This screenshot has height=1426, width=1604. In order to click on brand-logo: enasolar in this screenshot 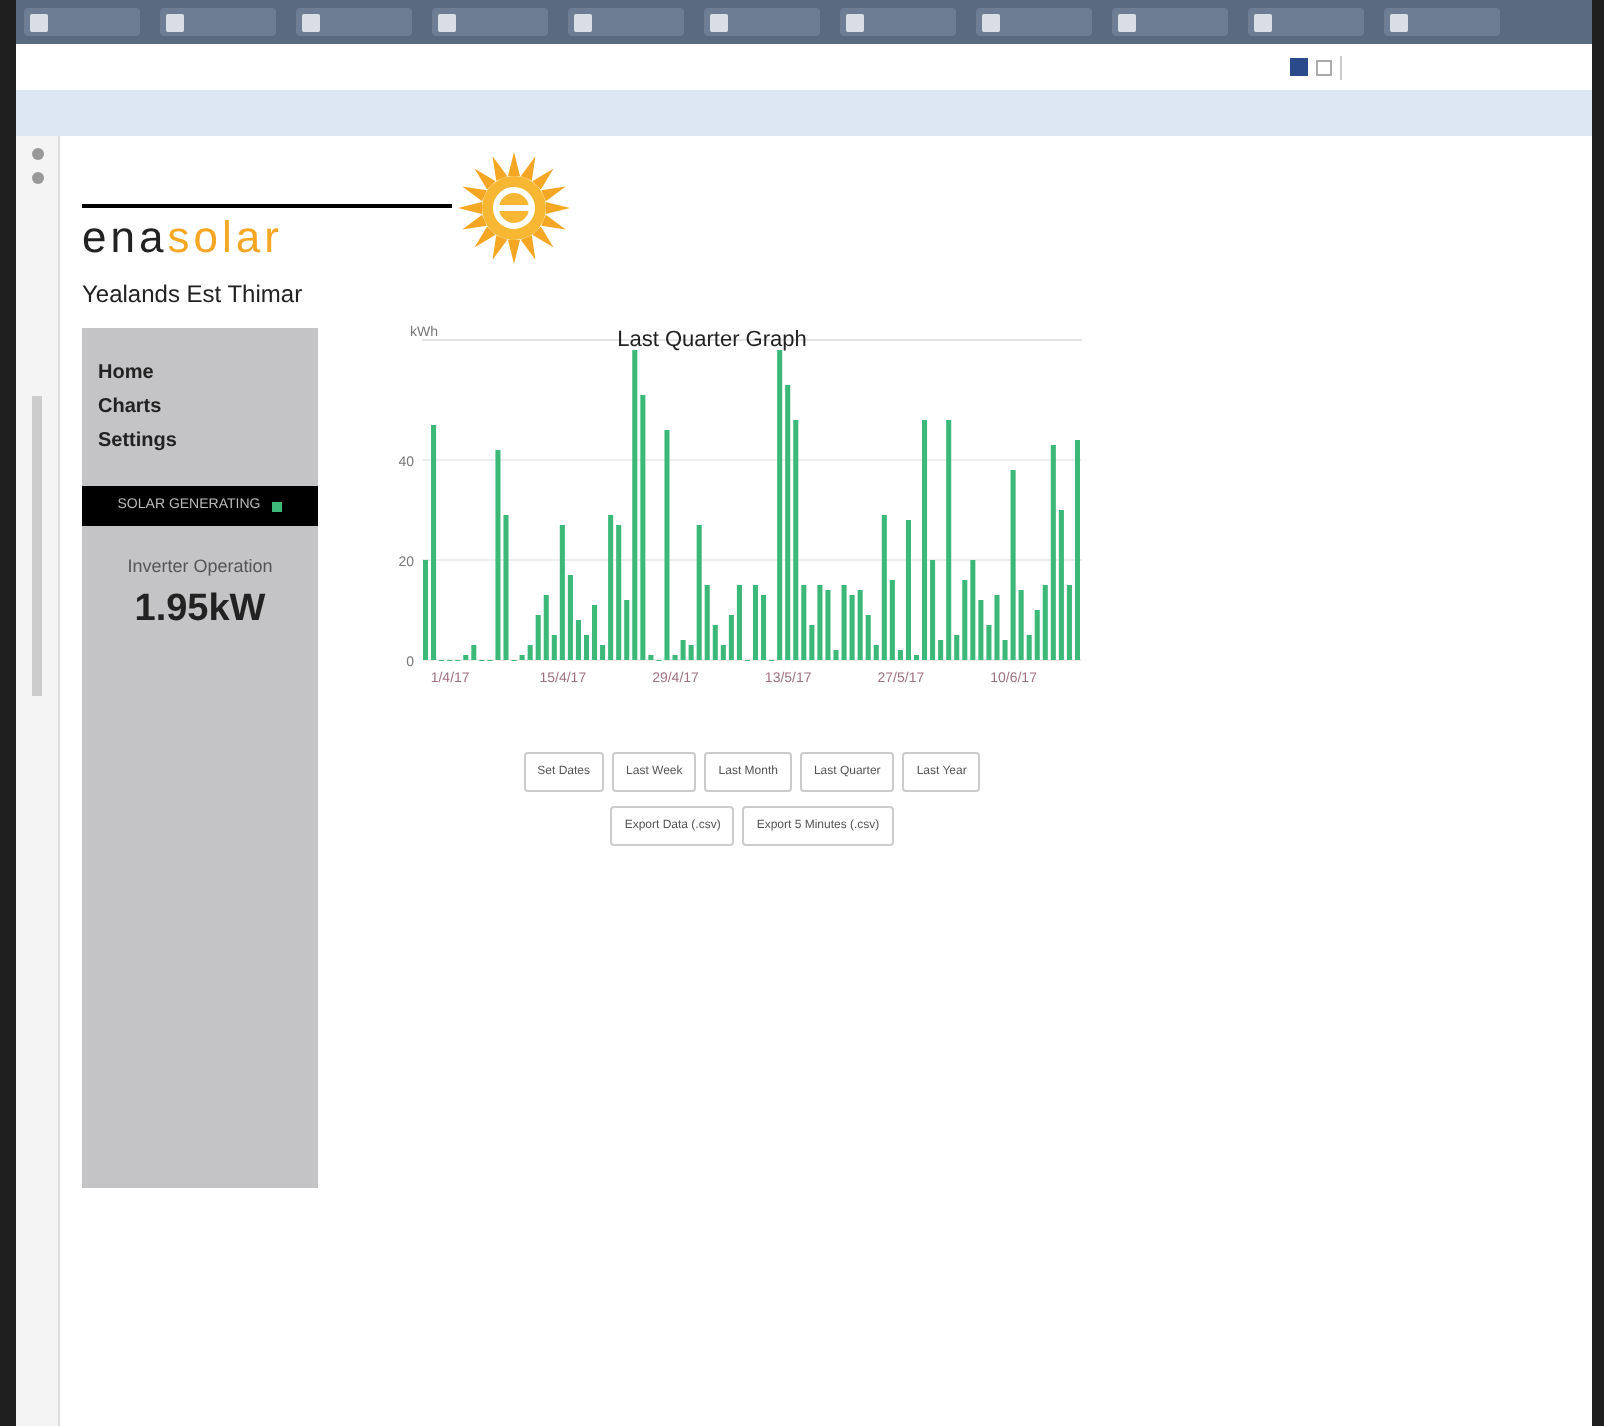, I will do `click(183, 238)`.